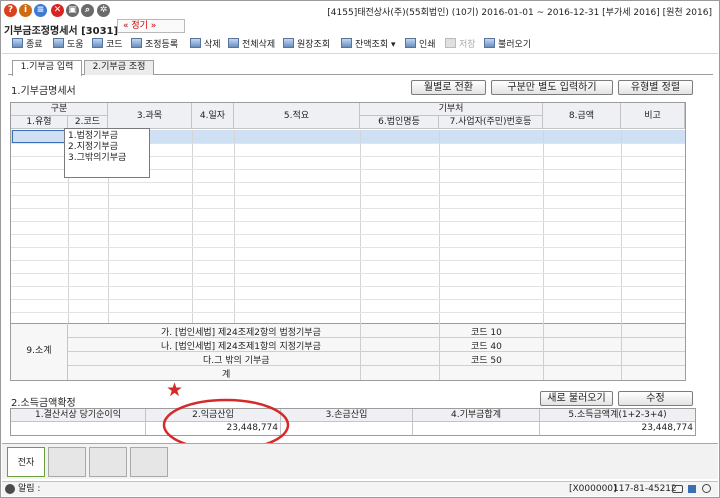 The height and width of the screenshot is (498, 720). I want to click on tab-donation-adjust: 2.기부금 조정, so click(119, 67).